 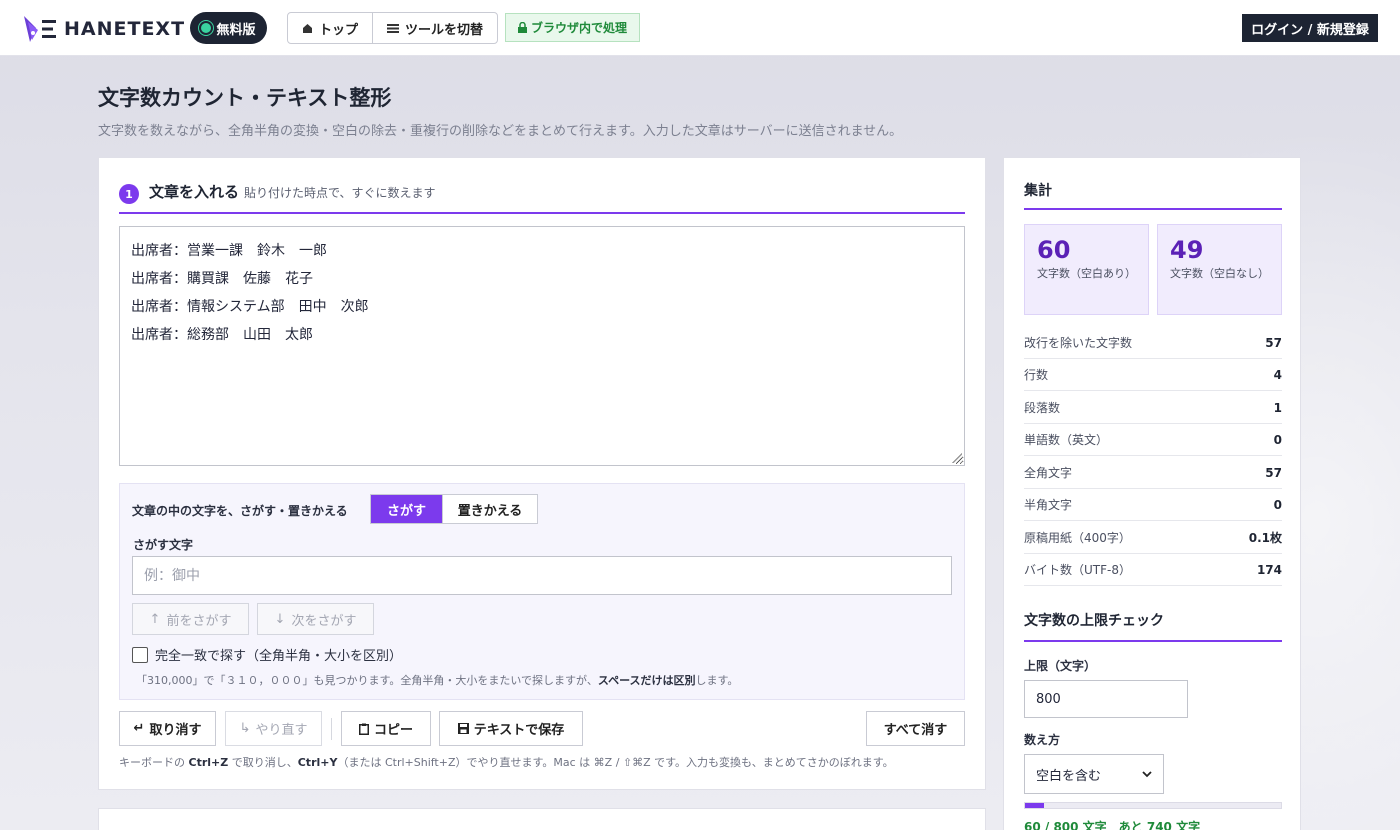 I want to click on stat-value: 4, so click(x=1277, y=374).